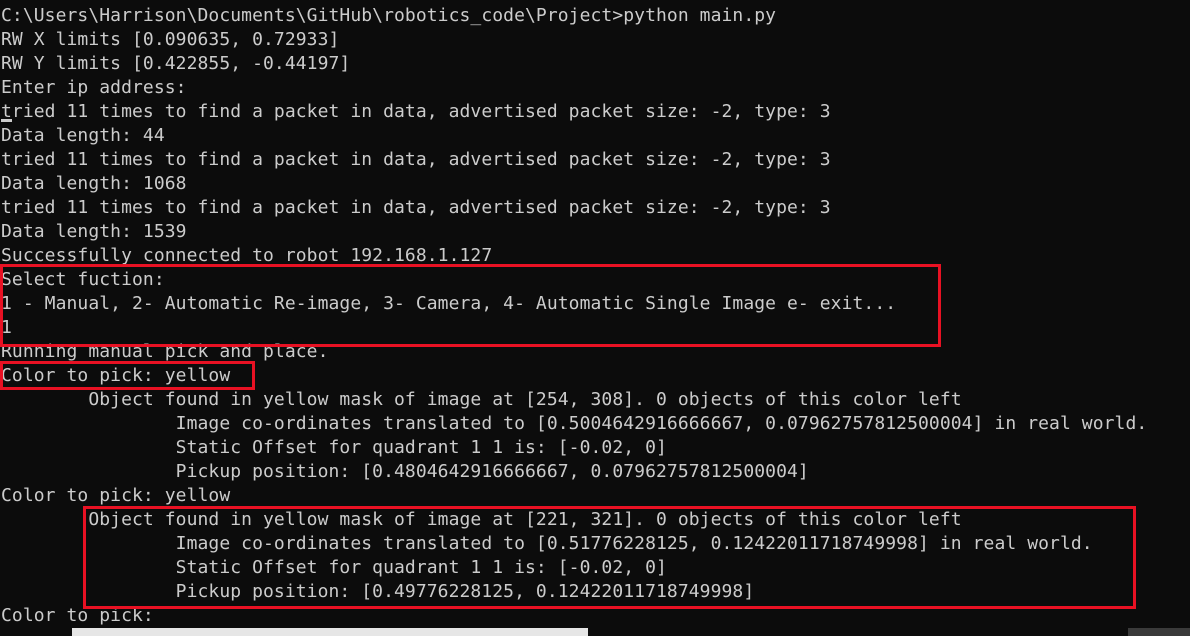  What do you see at coordinates (94, 231) in the screenshot?
I see `console-line: Data length: 1539` at bounding box center [94, 231].